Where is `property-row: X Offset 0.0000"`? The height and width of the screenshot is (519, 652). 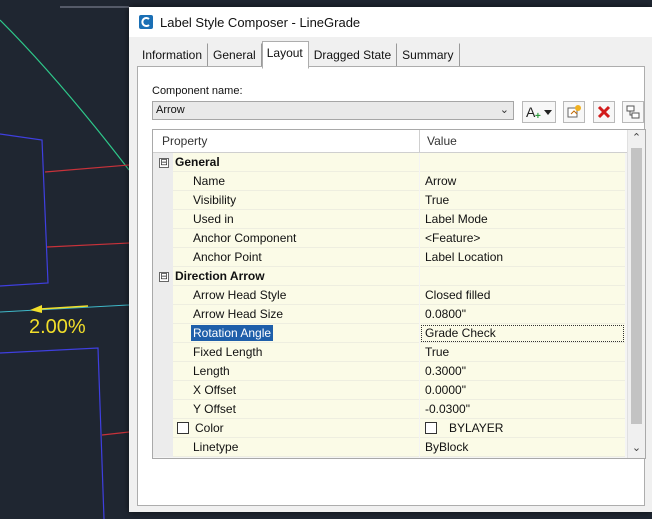 property-row: X Offset 0.0000" is located at coordinates (391, 390).